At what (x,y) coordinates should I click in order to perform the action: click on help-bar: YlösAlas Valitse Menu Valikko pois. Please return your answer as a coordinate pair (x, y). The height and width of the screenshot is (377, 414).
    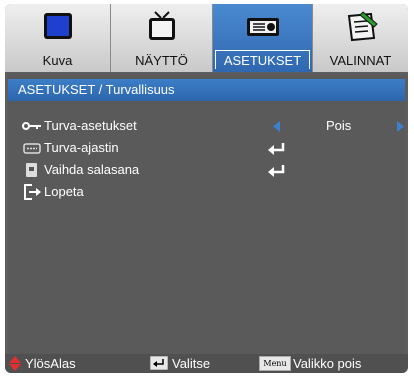
    Looking at the image, I should click on (206, 363).